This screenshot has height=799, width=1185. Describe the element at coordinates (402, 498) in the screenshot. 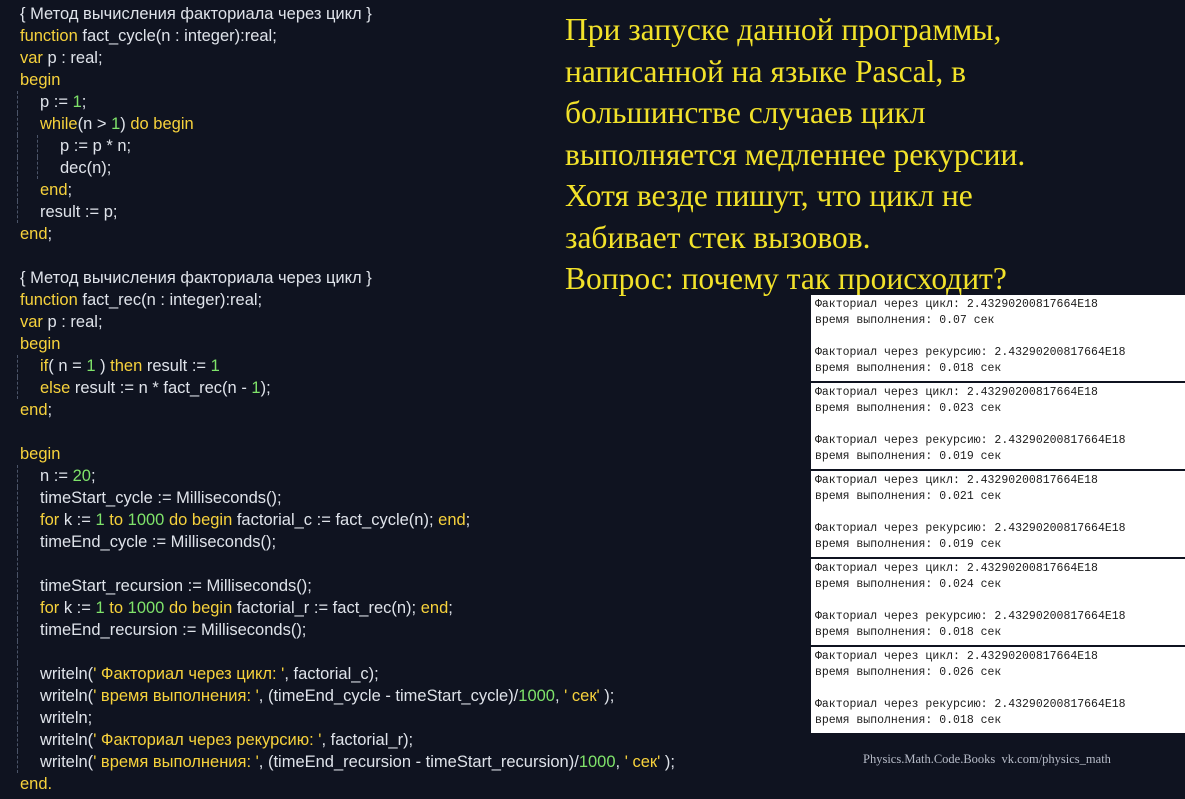

I see `code-line: timeStart_cycle := Milliseconds();` at that location.